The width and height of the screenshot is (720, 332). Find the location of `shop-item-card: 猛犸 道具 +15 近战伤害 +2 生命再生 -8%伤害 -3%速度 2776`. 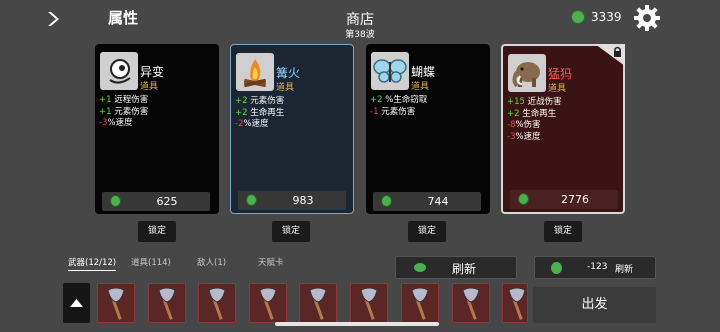

shop-item-card: 猛犸 道具 +15 近战伤害 +2 生命再生 -8%伤害 -3%速度 2776 is located at coordinates (563, 129).